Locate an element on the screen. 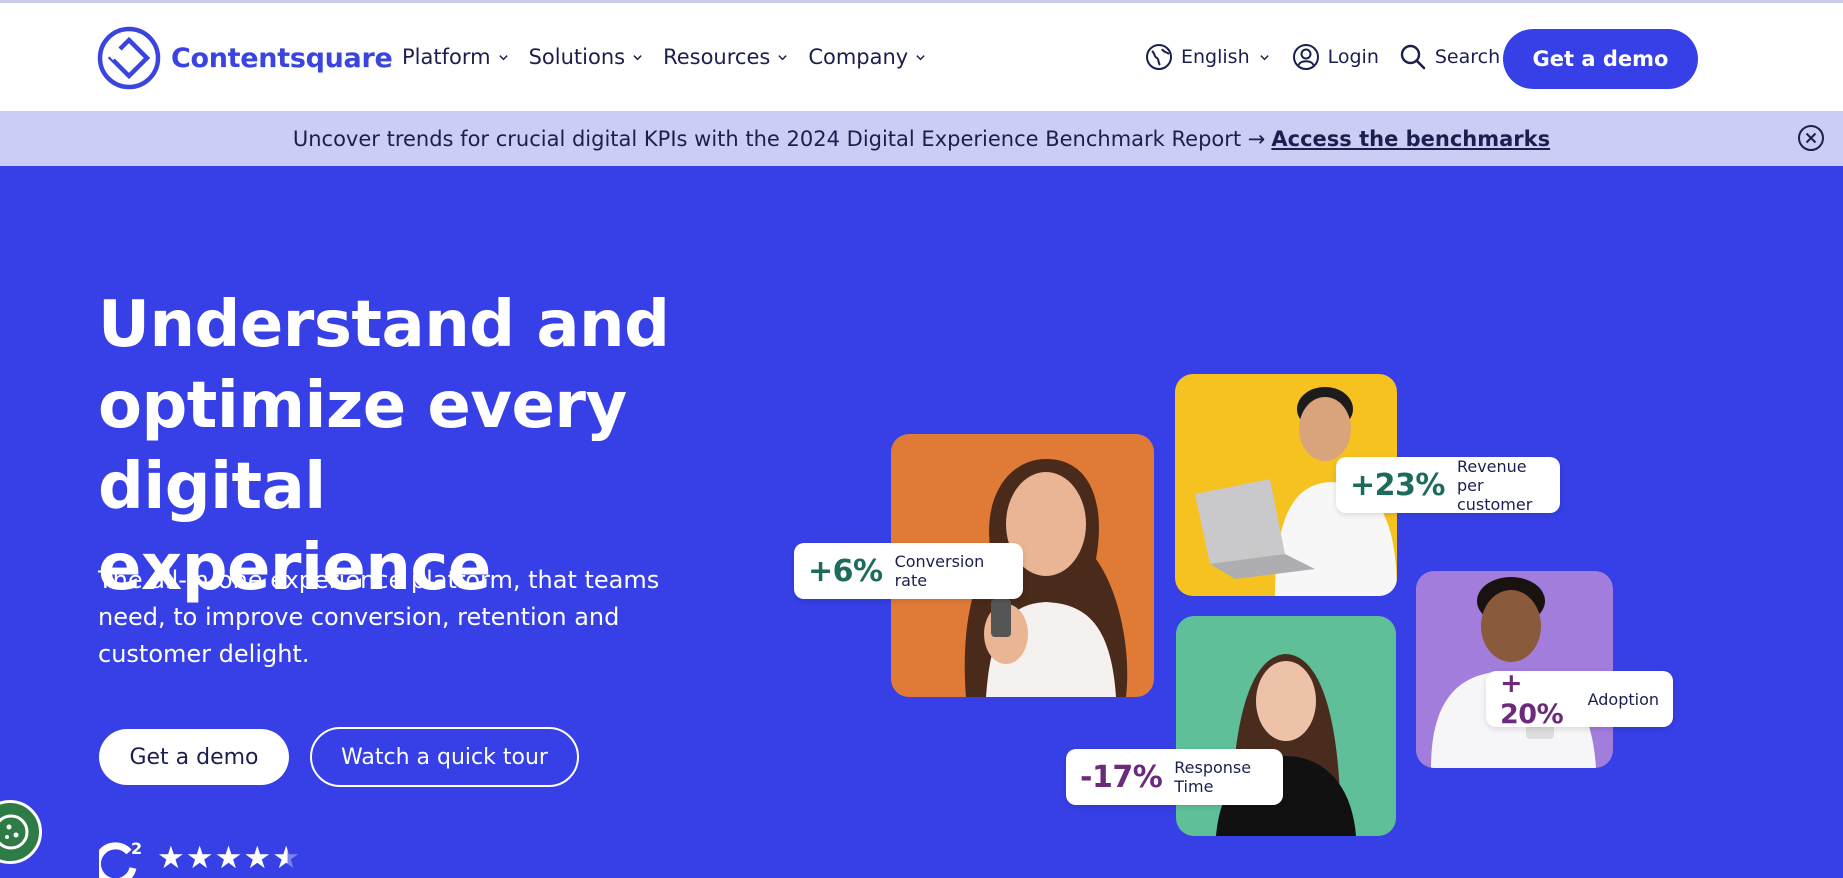  get-demo-button: Get a demo is located at coordinates (194, 757).